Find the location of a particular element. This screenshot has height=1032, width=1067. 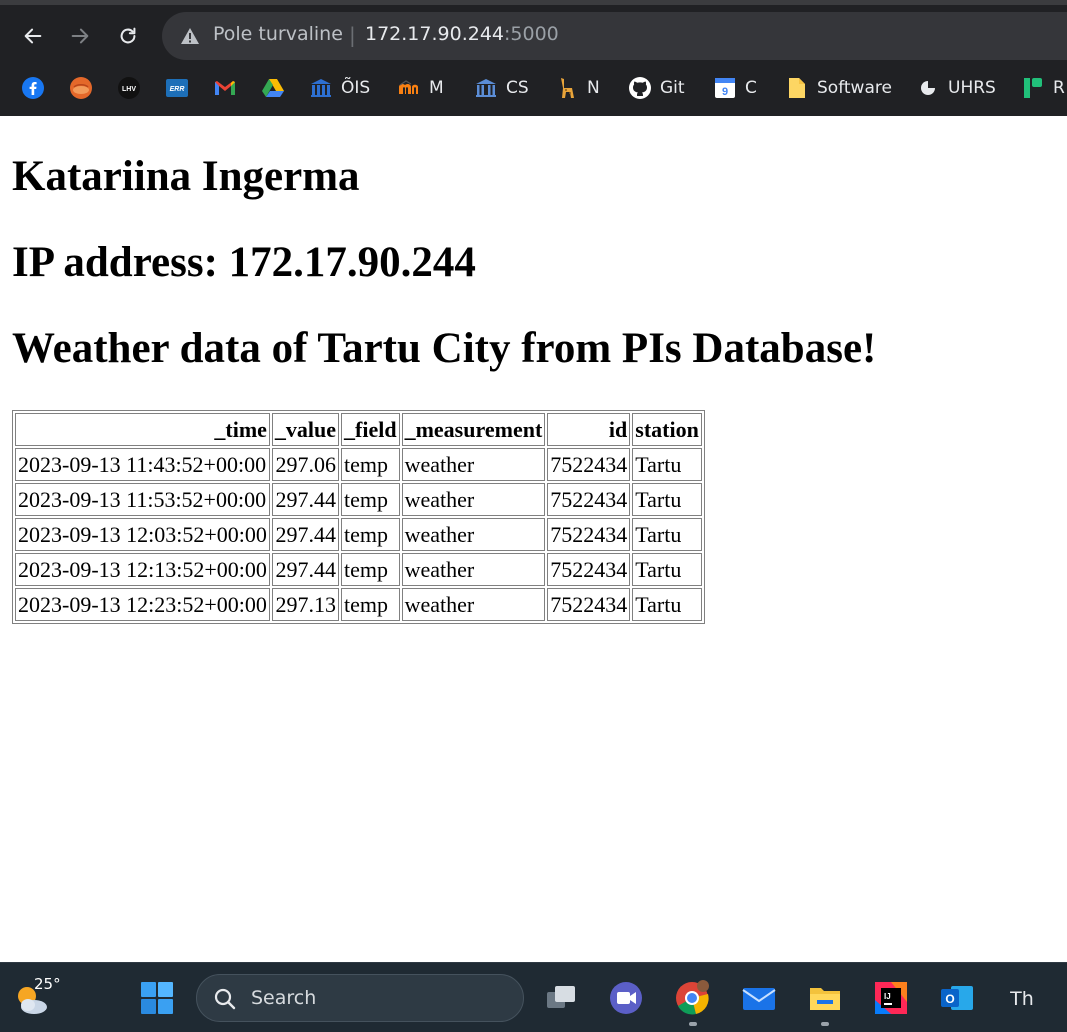

bookmark-err: ERR is located at coordinates (177, 88).